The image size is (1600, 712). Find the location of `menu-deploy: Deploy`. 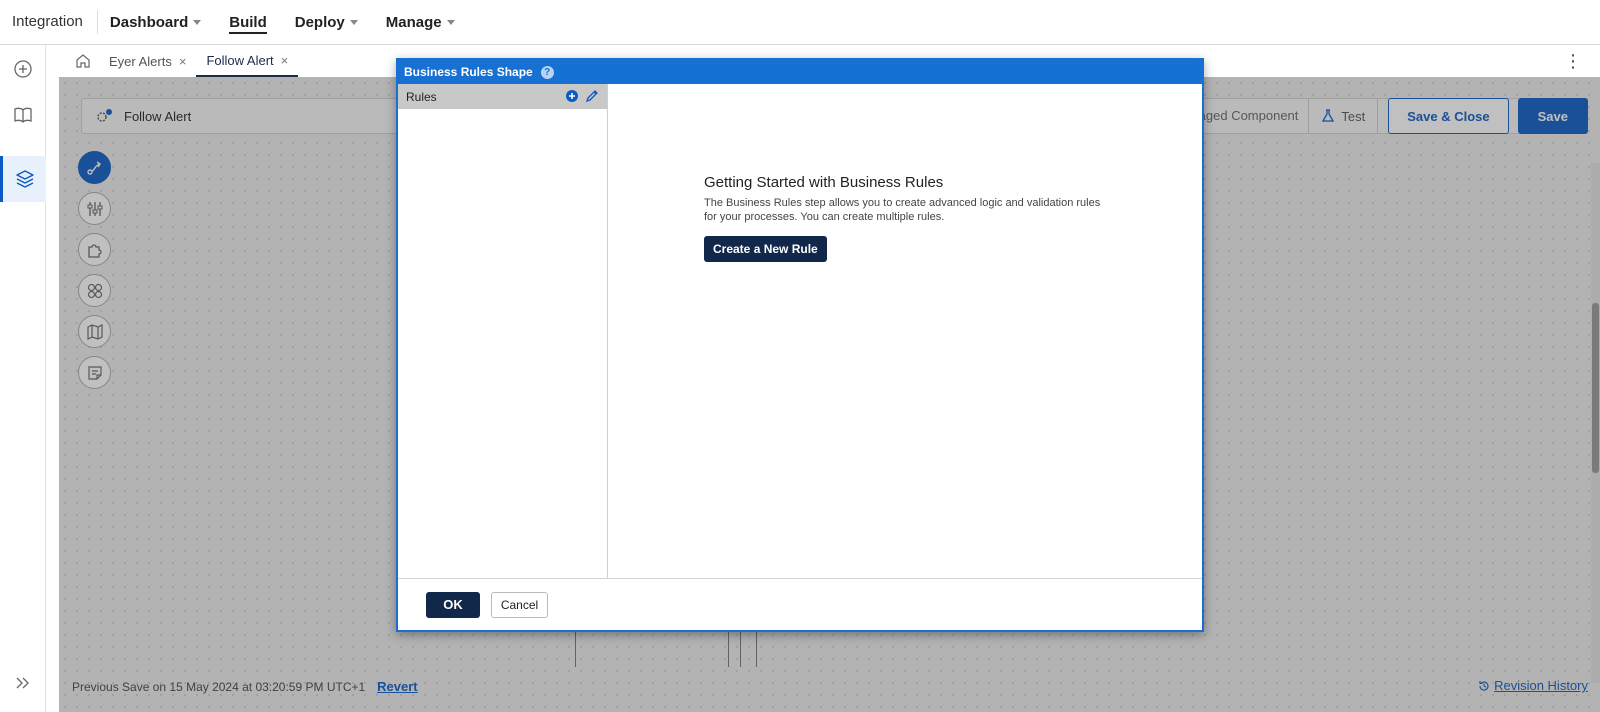

menu-deploy: Deploy is located at coordinates (326, 22).